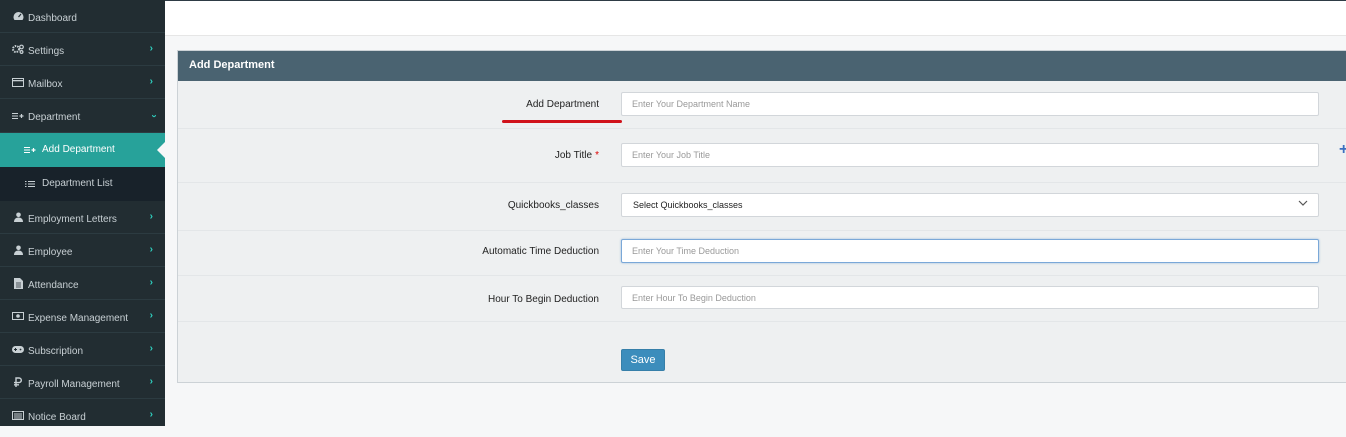 The width and height of the screenshot is (1346, 437). Describe the element at coordinates (562, 121) in the screenshot. I see `highlight-underline` at that location.